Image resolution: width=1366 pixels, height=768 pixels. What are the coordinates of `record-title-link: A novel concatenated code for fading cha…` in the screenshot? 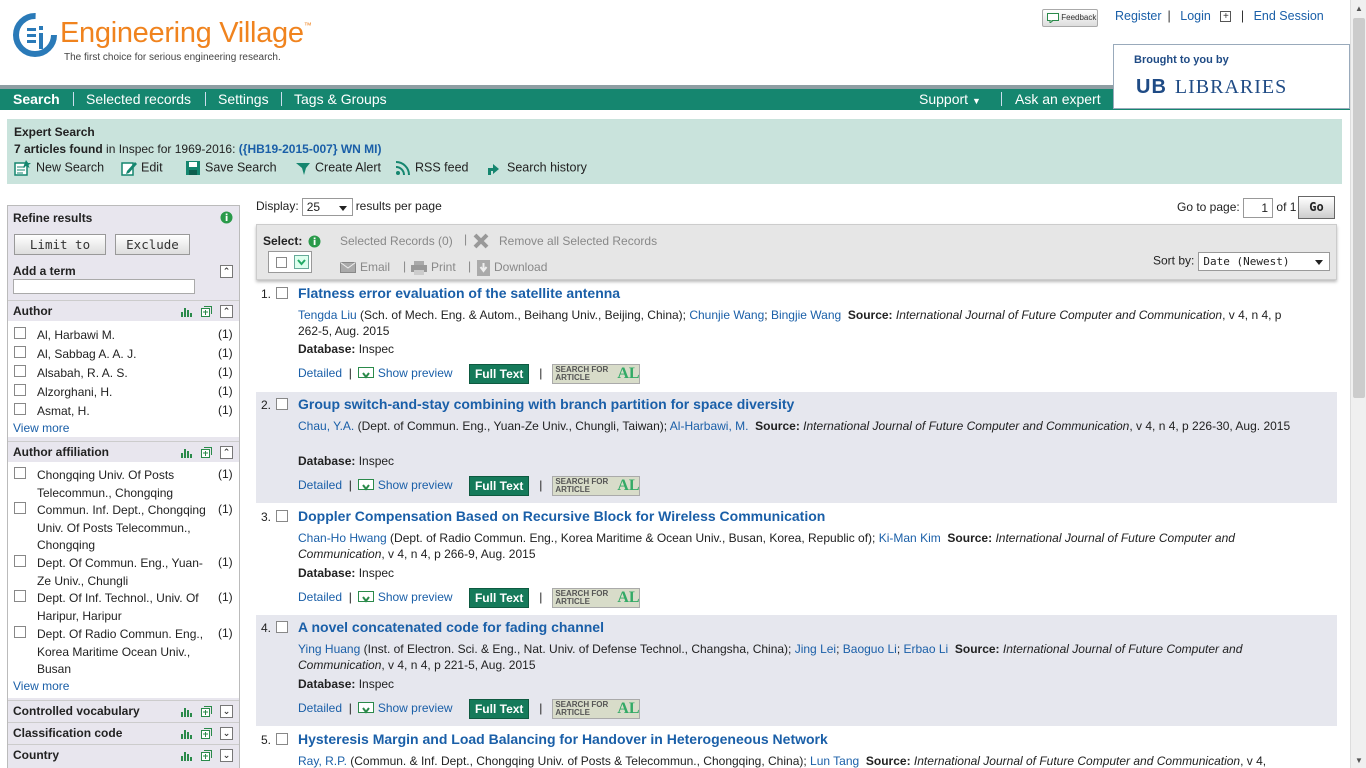 It's located at (451, 627).